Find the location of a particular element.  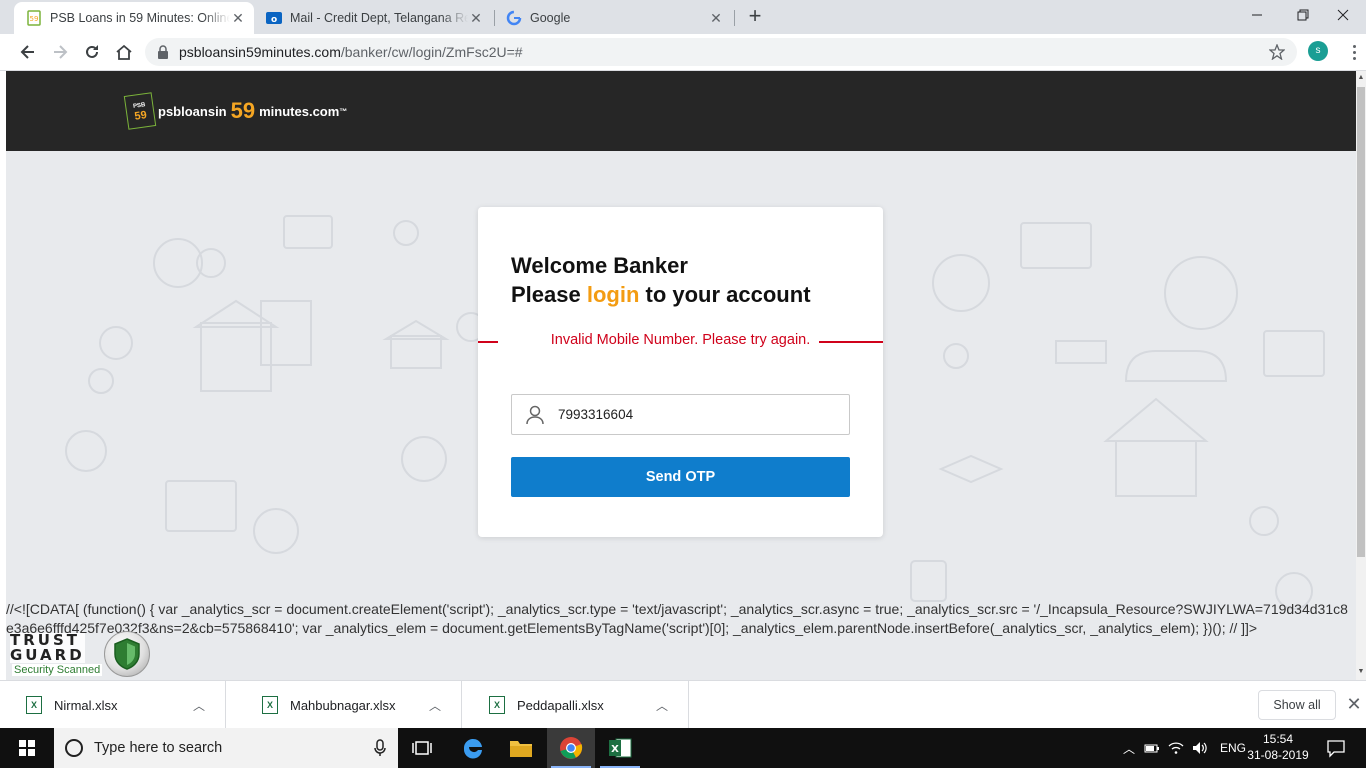

browser-menu-icon is located at coordinates (1354, 52).